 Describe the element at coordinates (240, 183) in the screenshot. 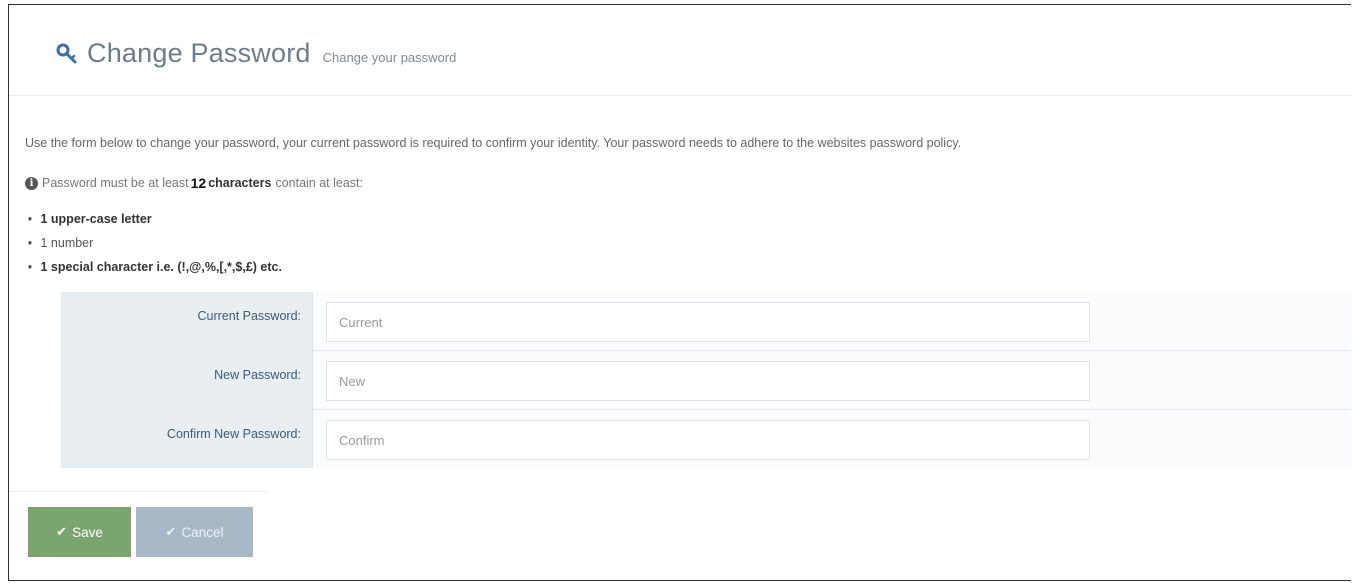

I see `policy-characters: characters` at that location.